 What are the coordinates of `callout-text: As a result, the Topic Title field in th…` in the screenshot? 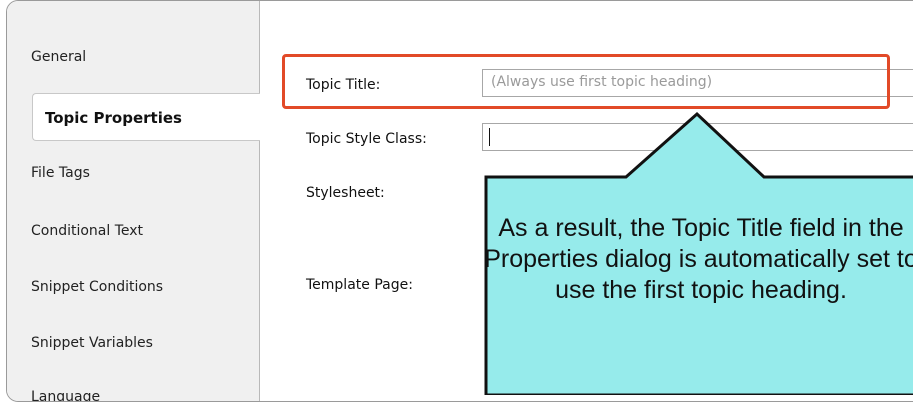 It's located at (698, 259).